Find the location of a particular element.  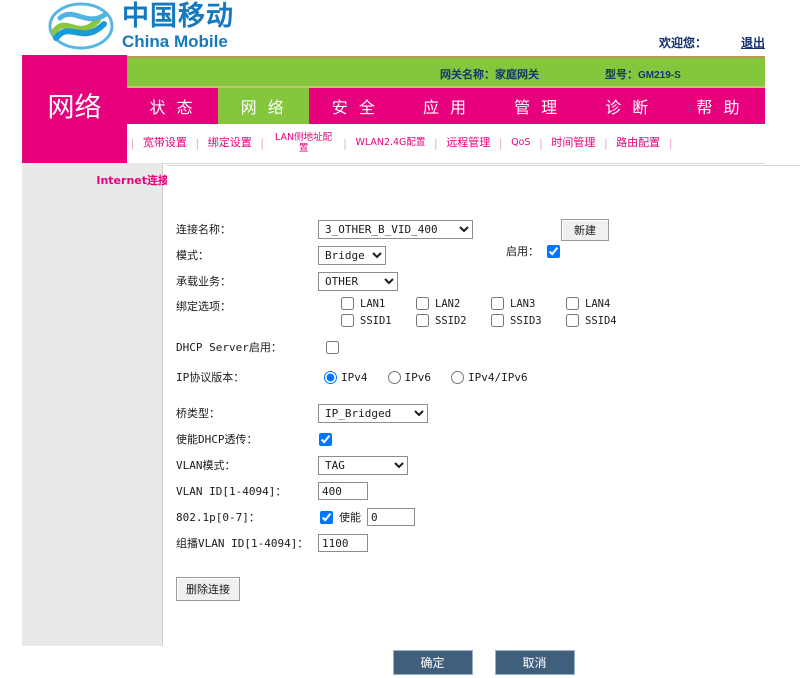

brand-name-en: China Mobile is located at coordinates (175, 41).